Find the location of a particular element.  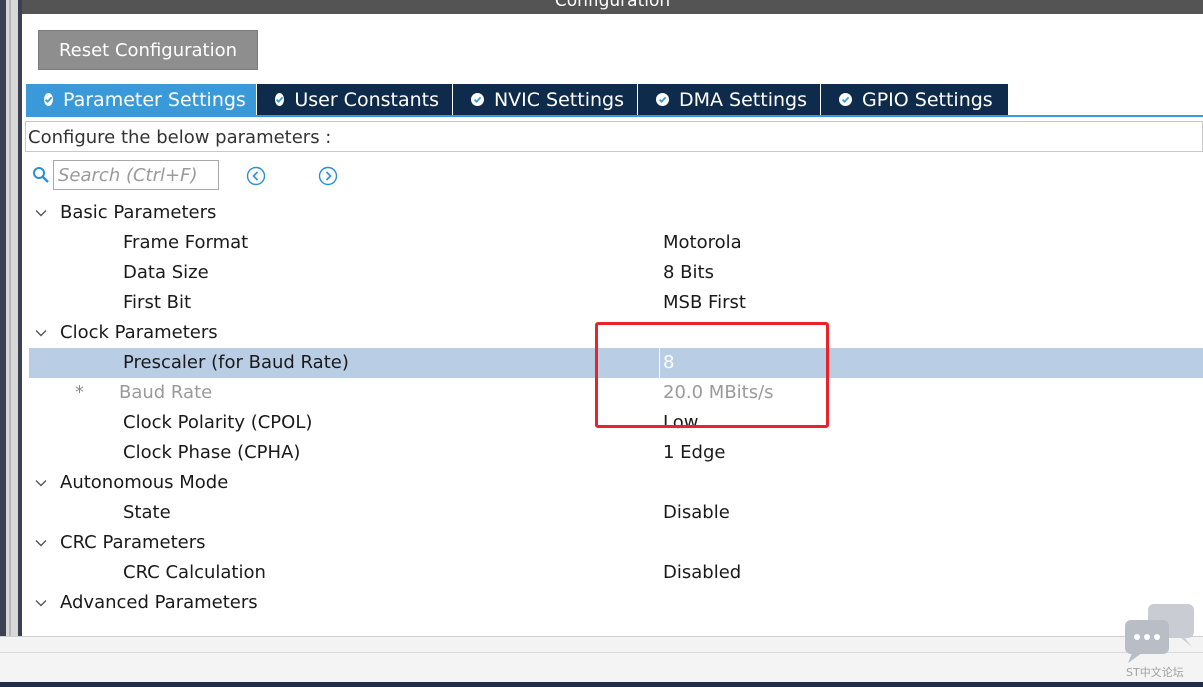

param-first-bit: First Bit MSB First is located at coordinates (616, 303).